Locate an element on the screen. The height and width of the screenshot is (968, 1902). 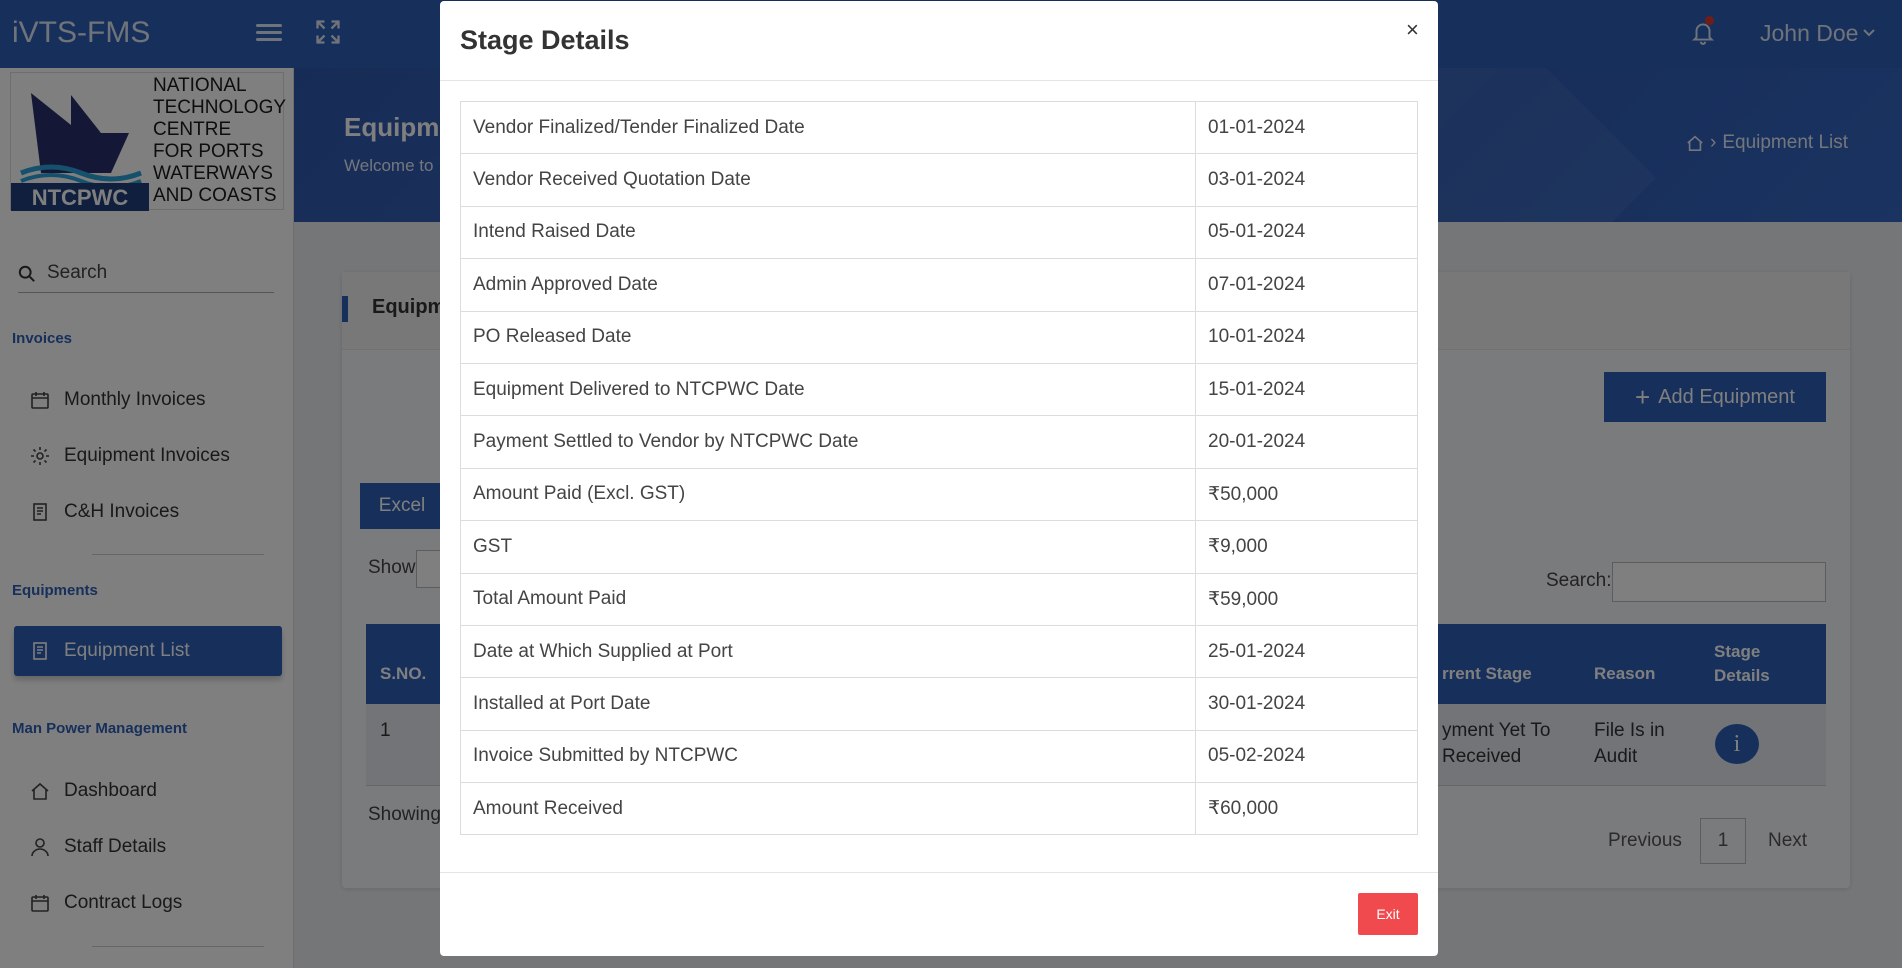
stage-detail-value: ₹50,000 is located at coordinates (1306, 494).